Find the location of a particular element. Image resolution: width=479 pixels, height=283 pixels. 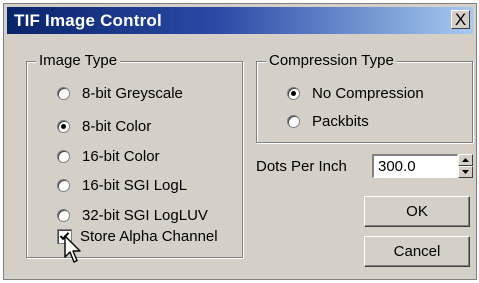

dpi-spinner is located at coordinates (465, 166).